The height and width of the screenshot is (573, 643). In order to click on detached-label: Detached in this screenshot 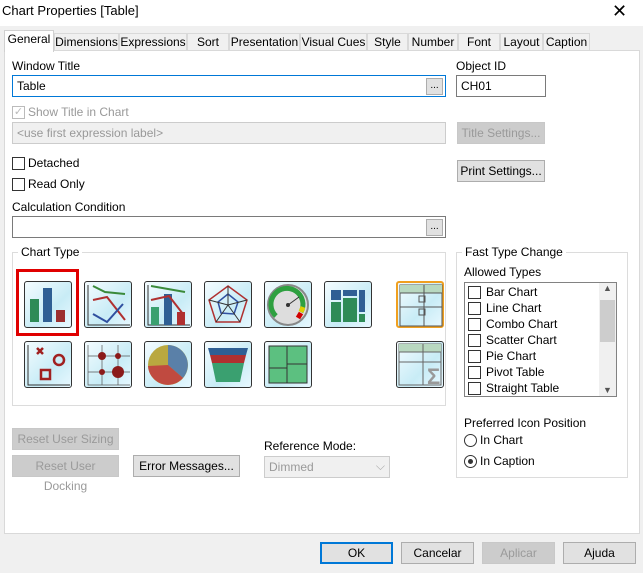, I will do `click(54, 163)`.